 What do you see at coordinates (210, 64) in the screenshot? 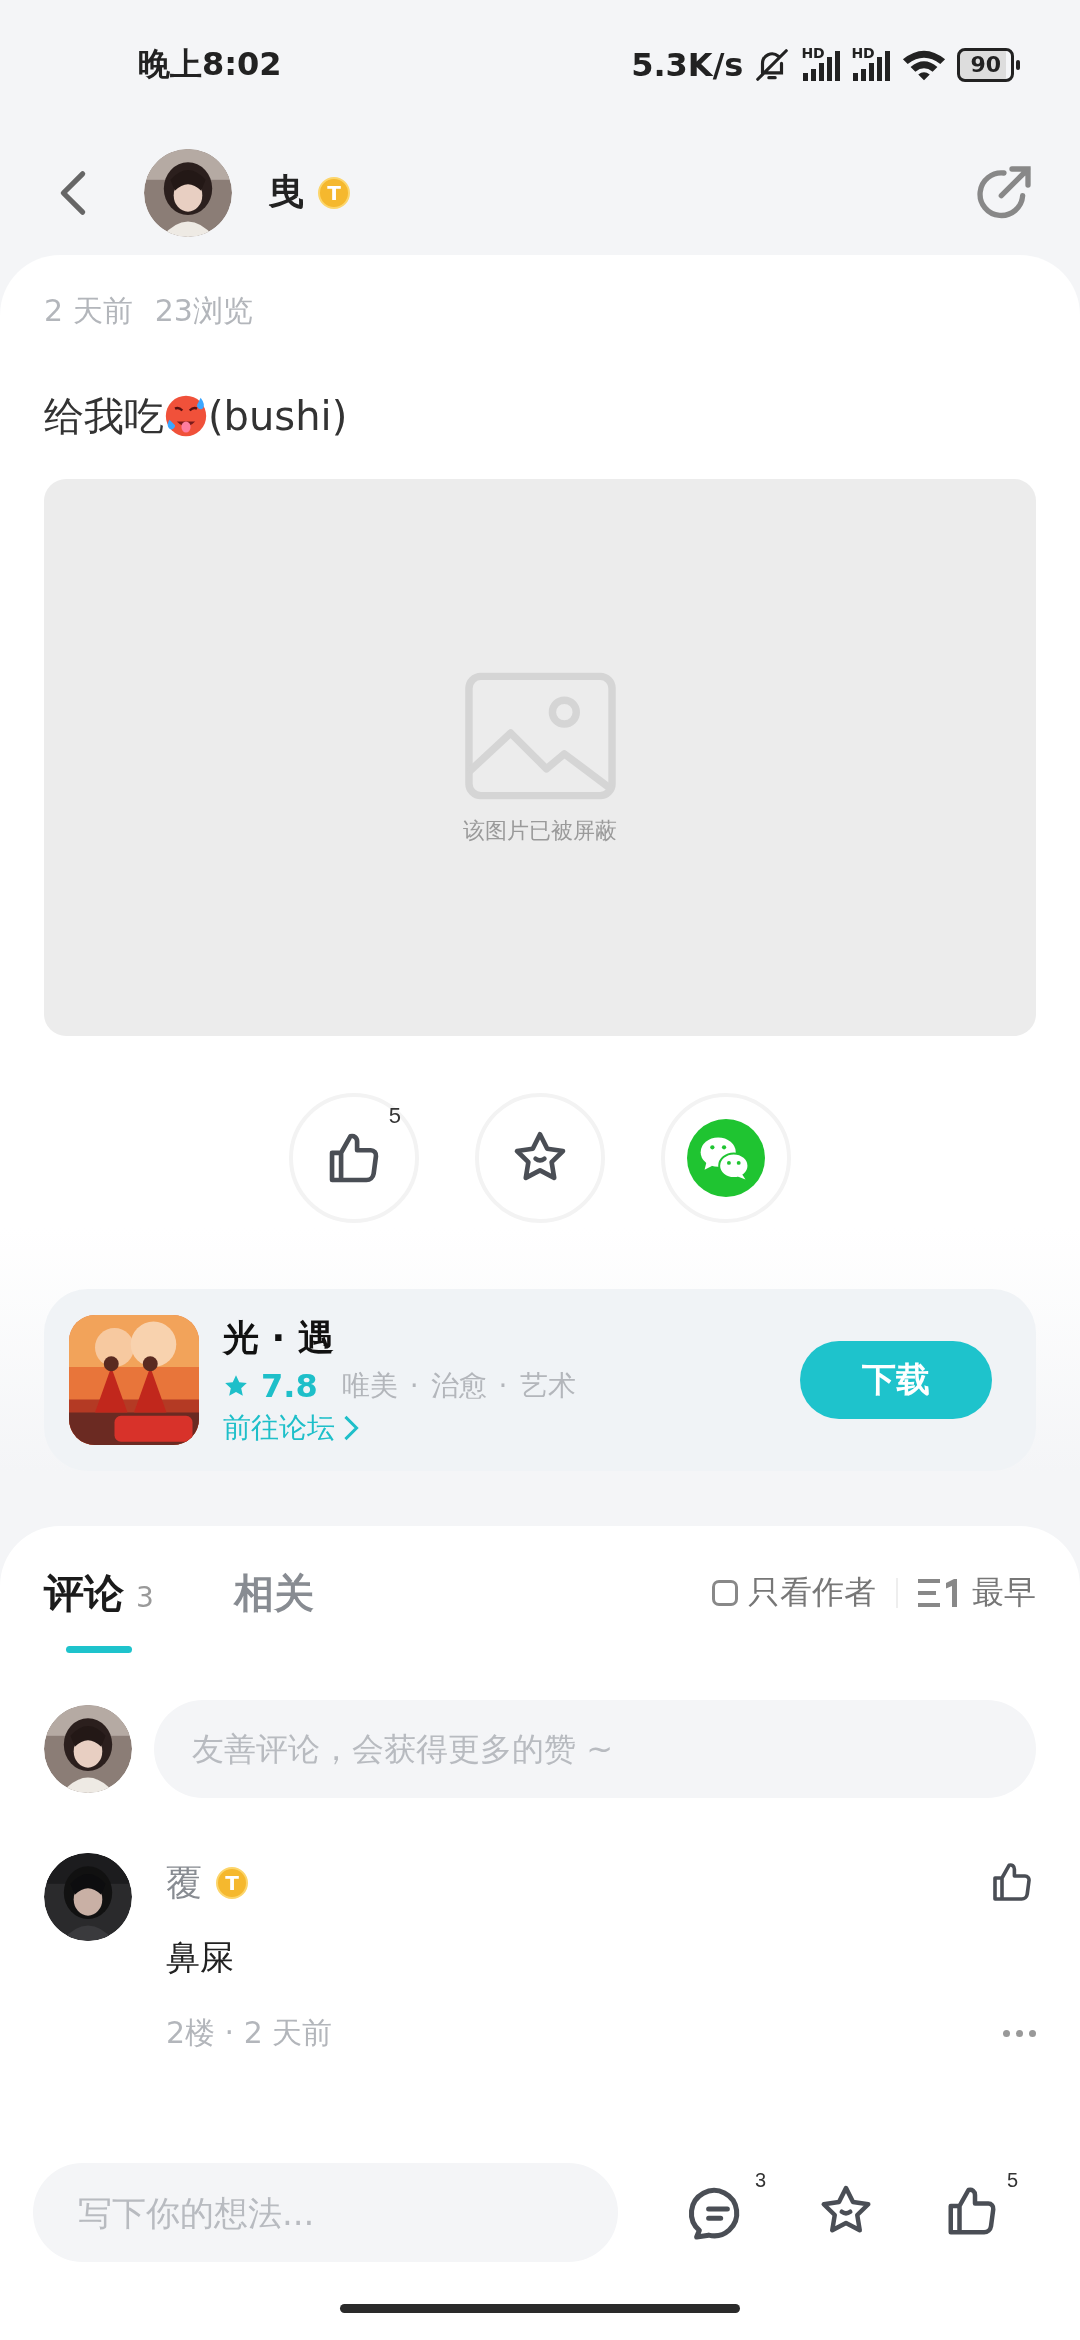
I see `clock: 晚上8:02` at bounding box center [210, 64].